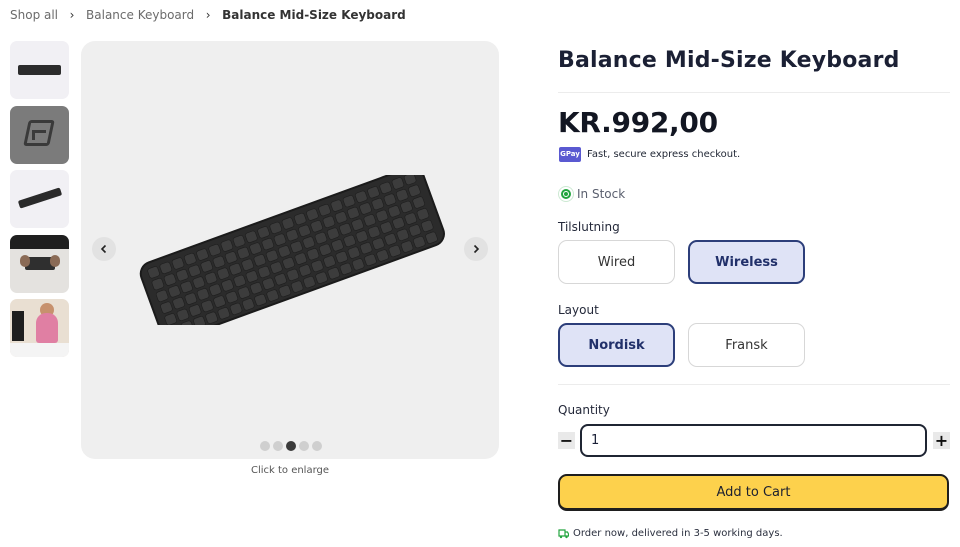  I want to click on breadcrumb-current: Balance Mid-Size Keyboard, so click(314, 15).